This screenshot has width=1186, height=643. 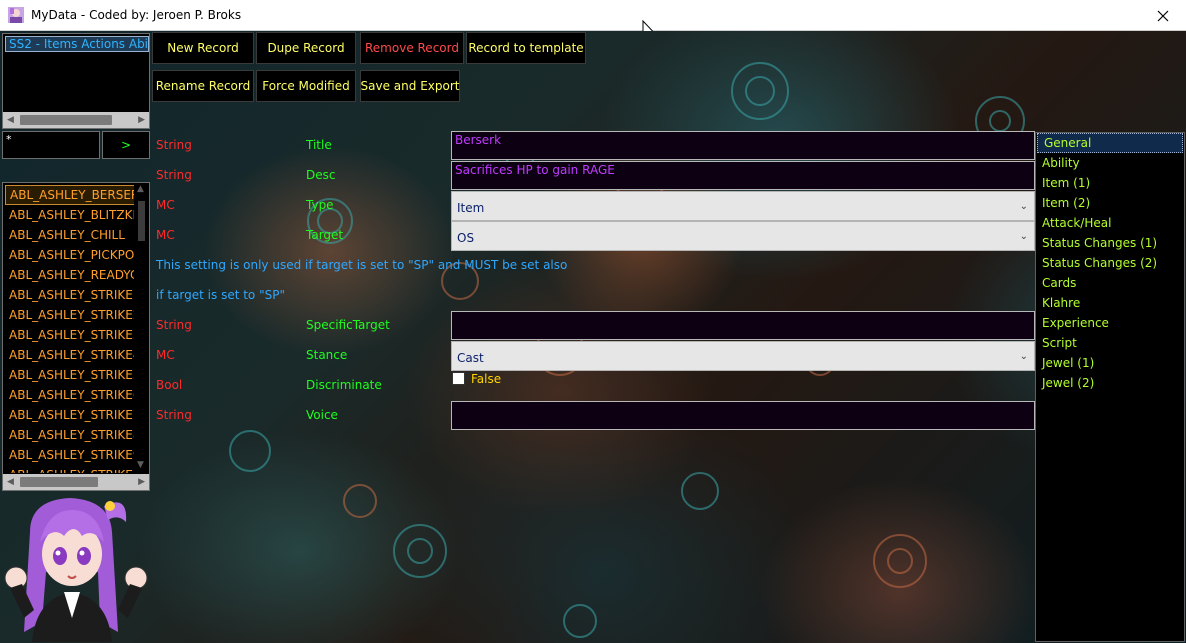 I want to click on record-list-item: ABL_ASHLEY_STRIKE3, so click(x=70, y=335).